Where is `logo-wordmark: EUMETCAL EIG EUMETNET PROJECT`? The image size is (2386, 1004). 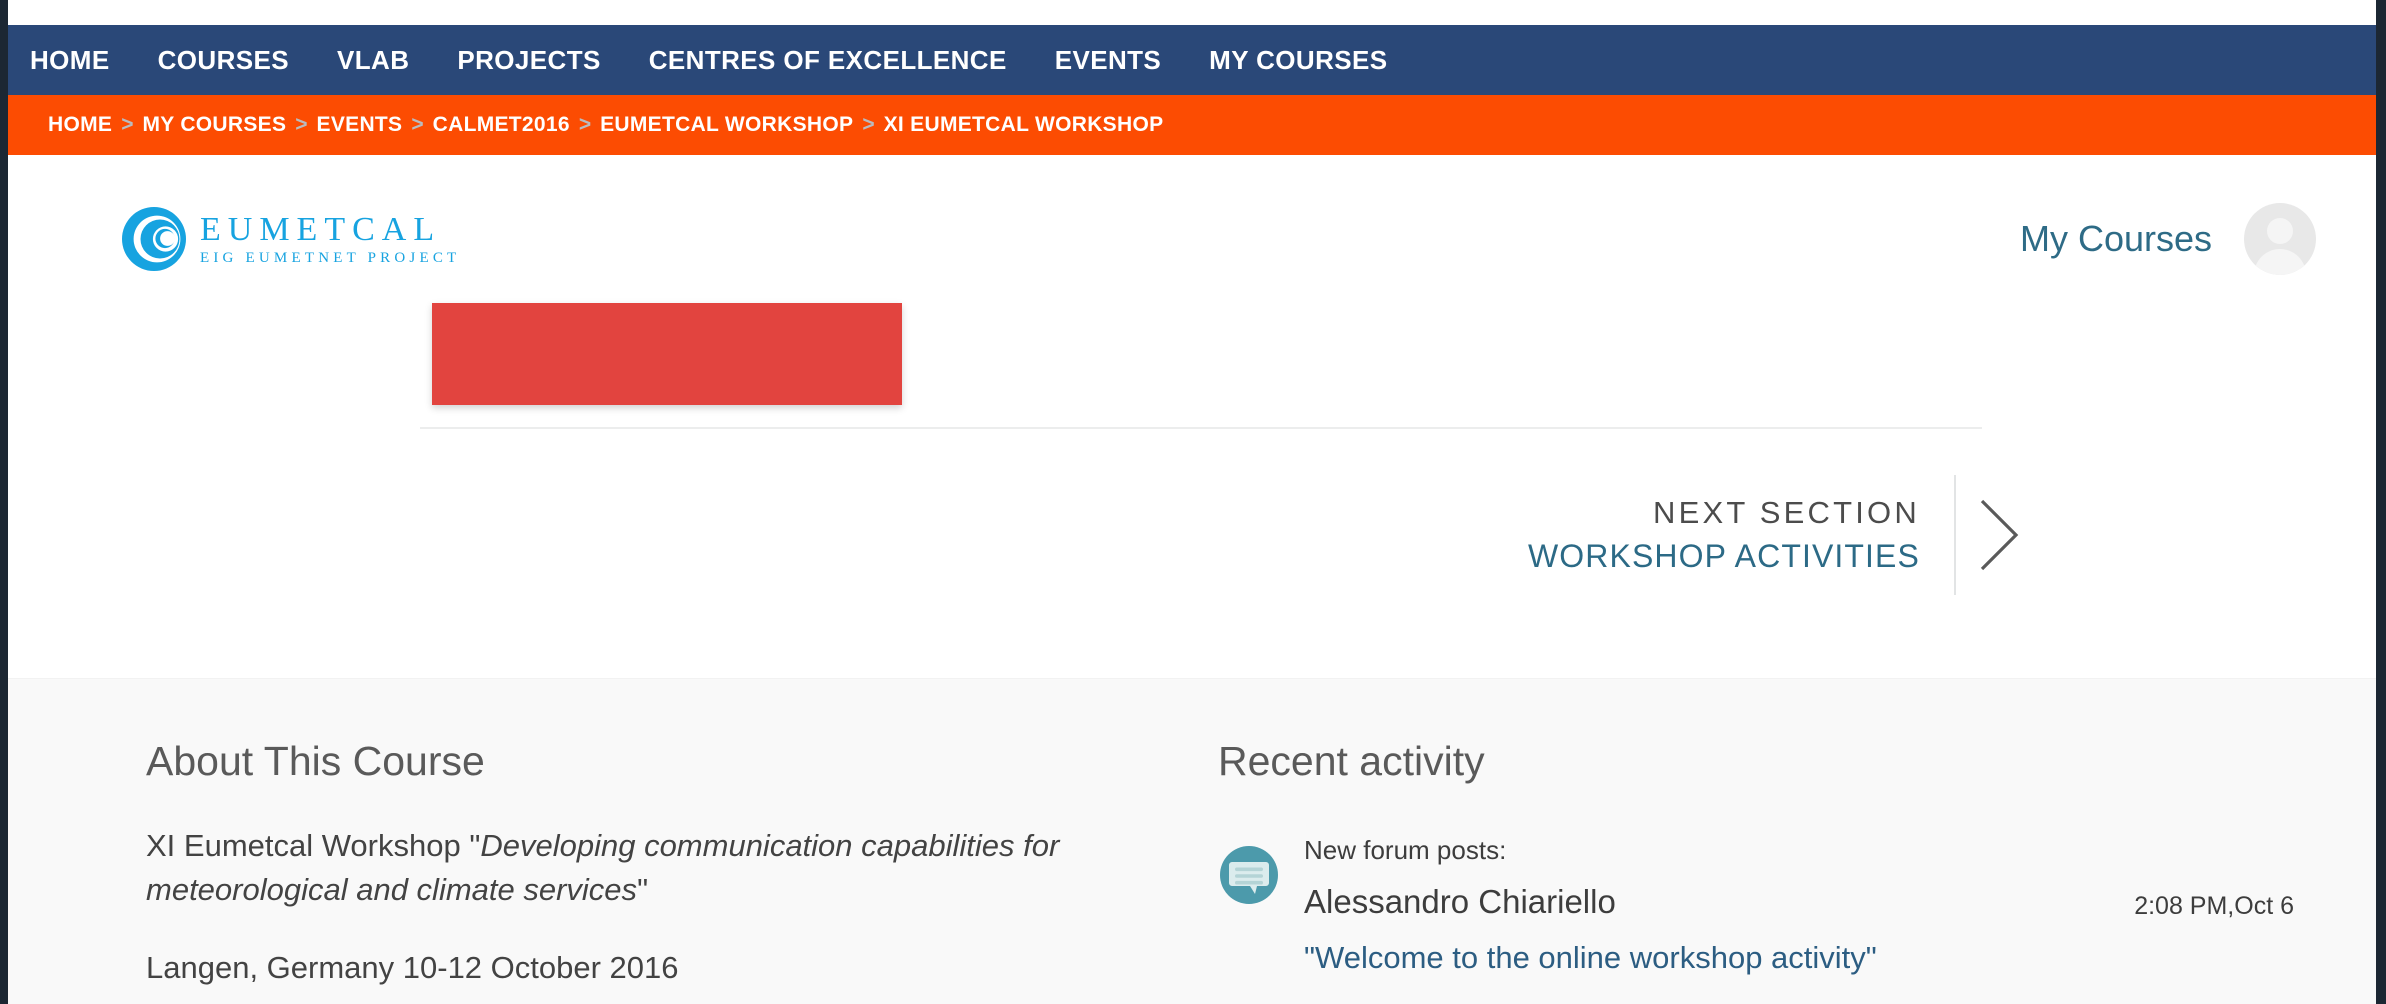 logo-wordmark: EUMETCAL EIG EUMETNET PROJECT is located at coordinates (330, 238).